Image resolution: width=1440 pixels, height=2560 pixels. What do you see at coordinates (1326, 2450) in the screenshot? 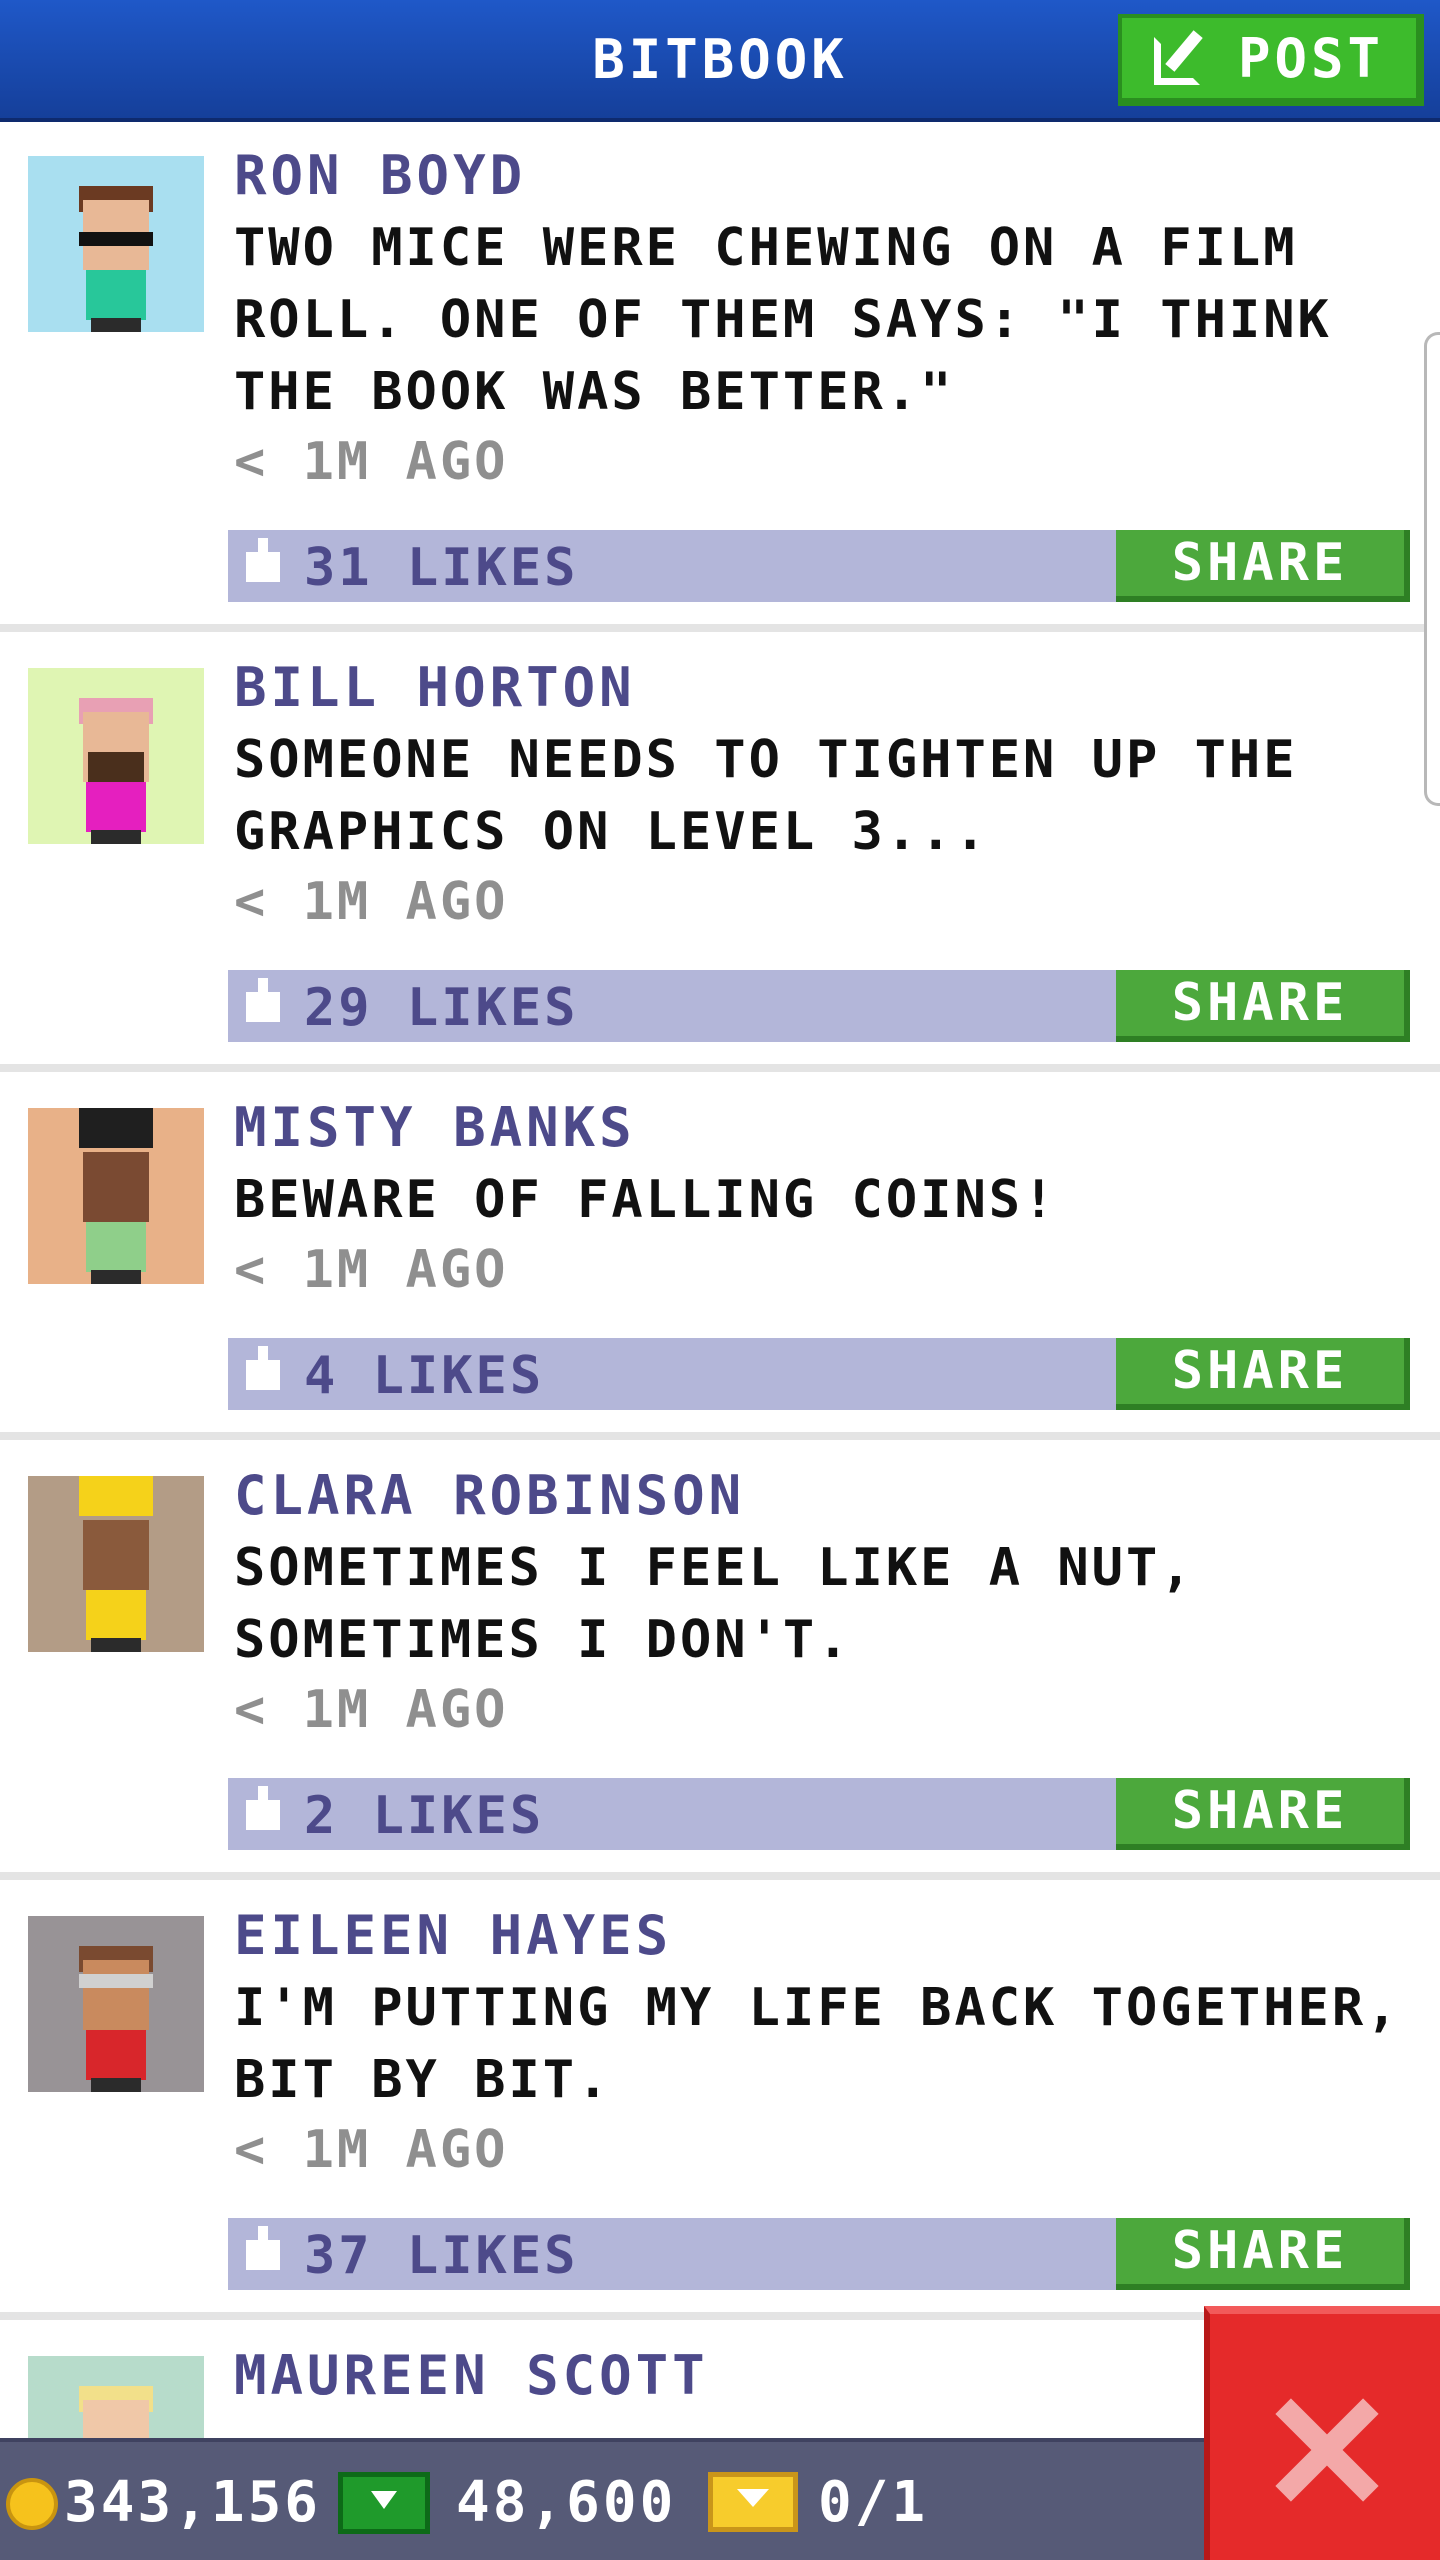
I see `close-icon` at bounding box center [1326, 2450].